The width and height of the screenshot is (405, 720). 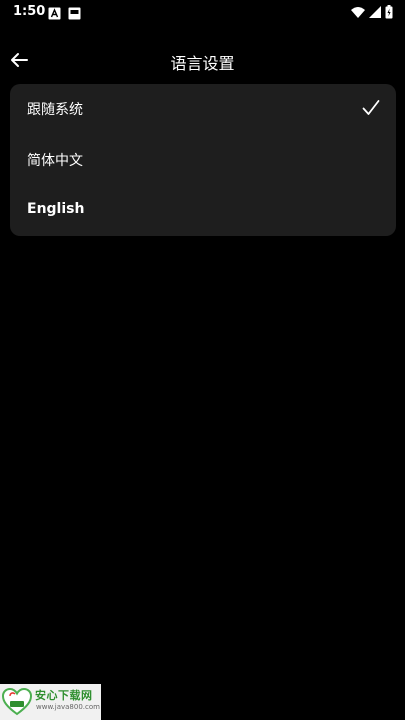 I want to click on watermark: 安心下载网 www.java800.com, so click(x=50, y=702).